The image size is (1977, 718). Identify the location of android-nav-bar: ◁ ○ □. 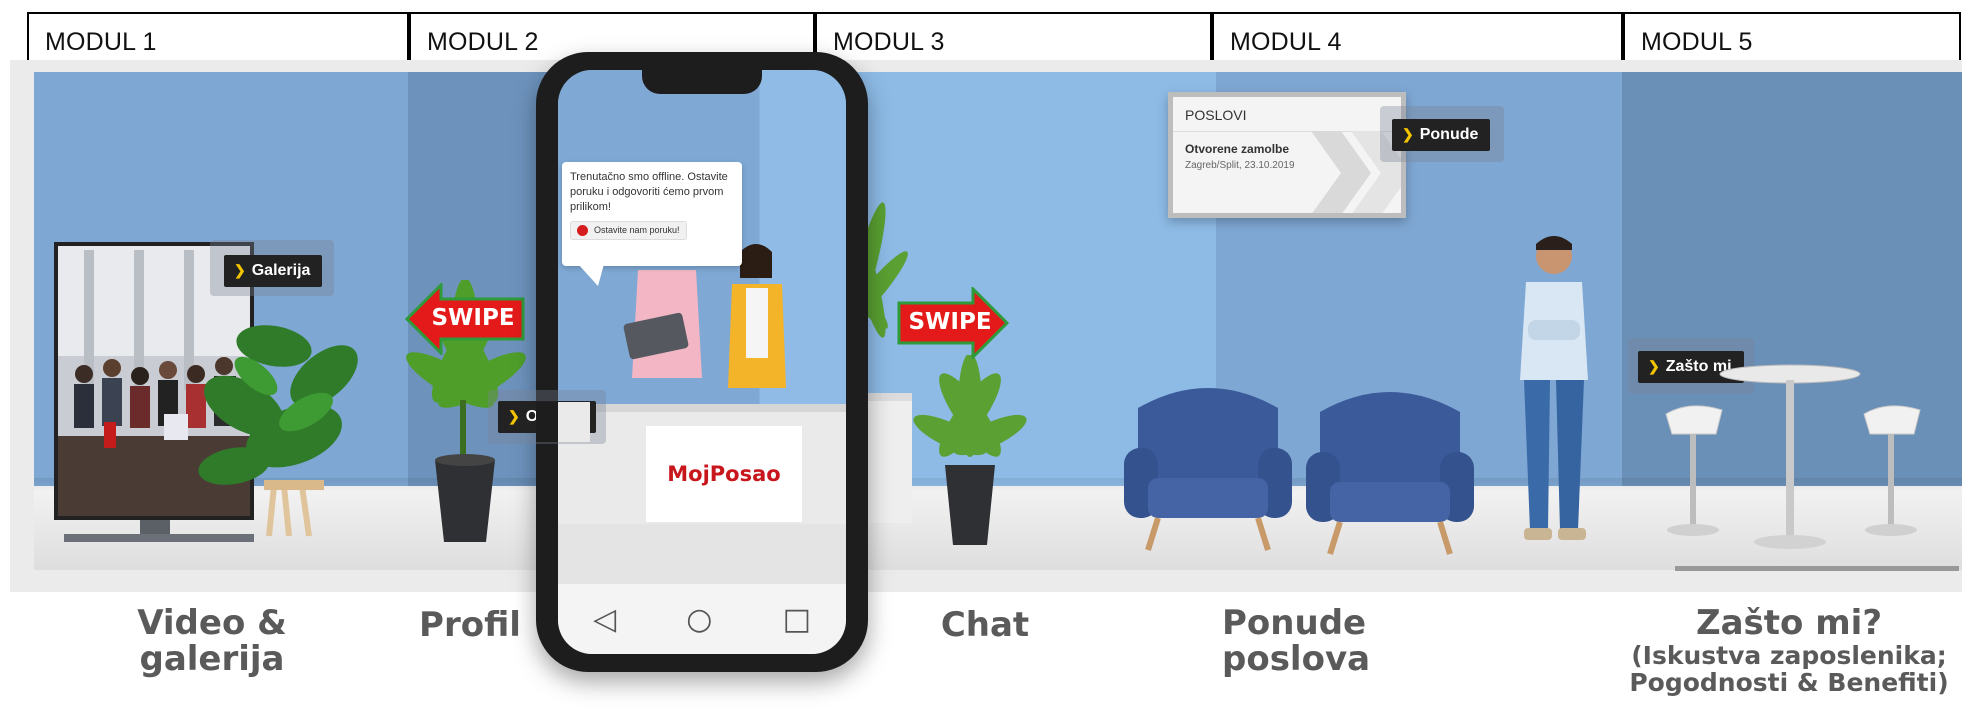
(702, 619).